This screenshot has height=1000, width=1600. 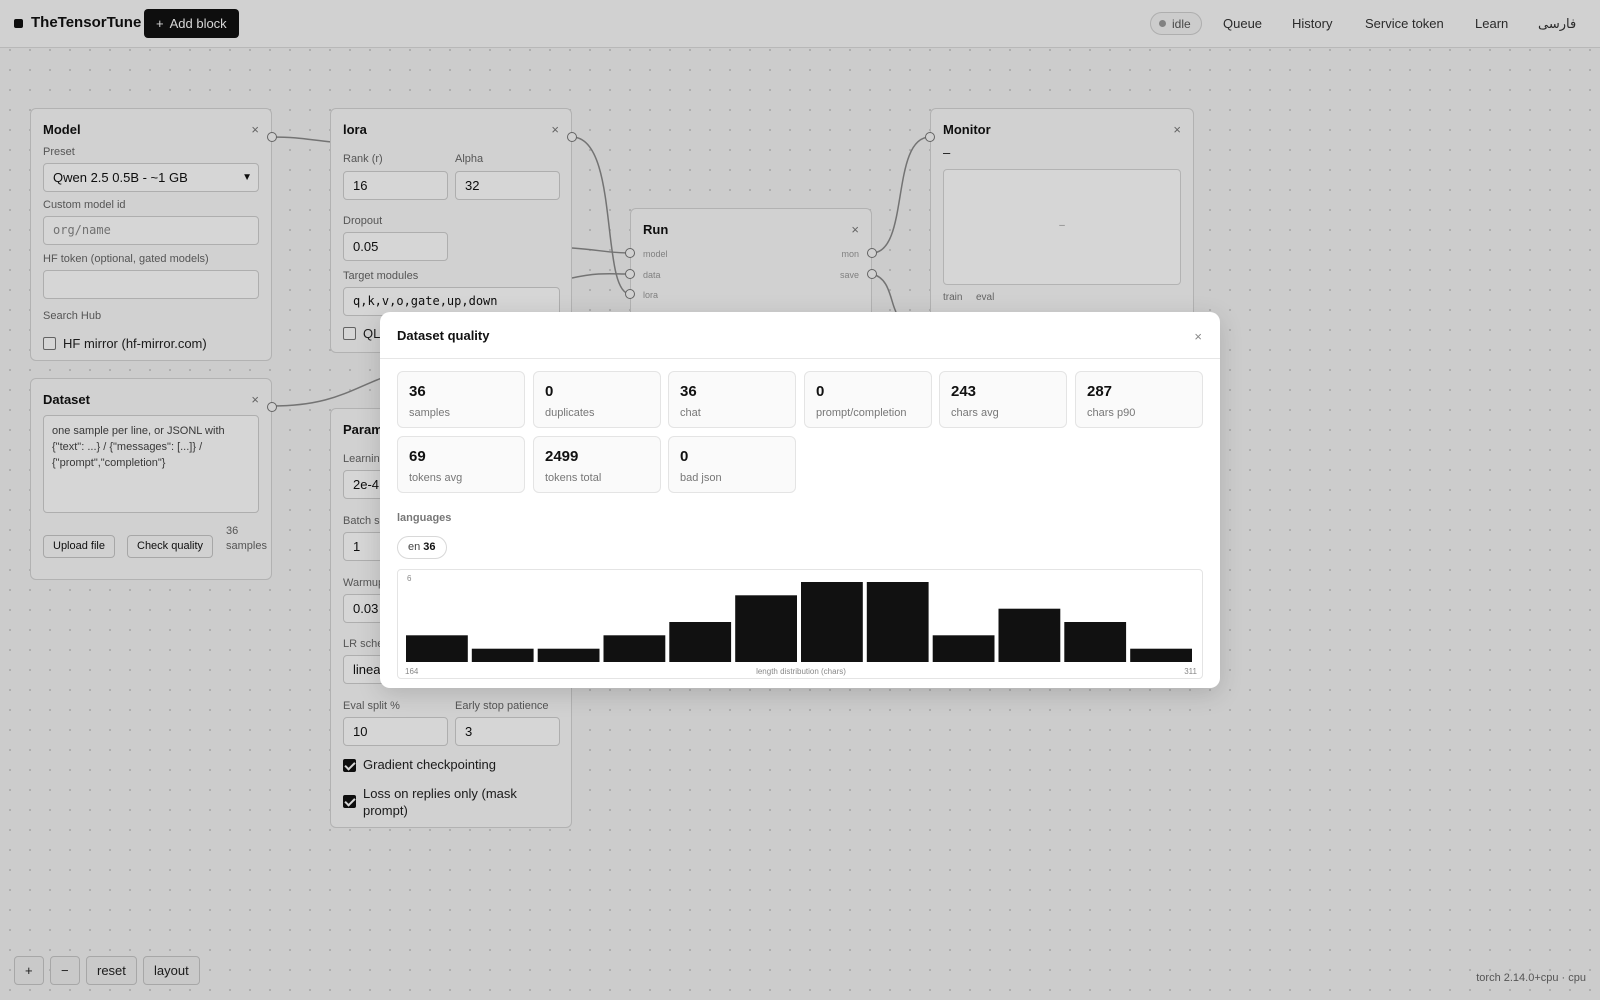 I want to click on x-axis-label: length distribution (chars), so click(x=801, y=671).